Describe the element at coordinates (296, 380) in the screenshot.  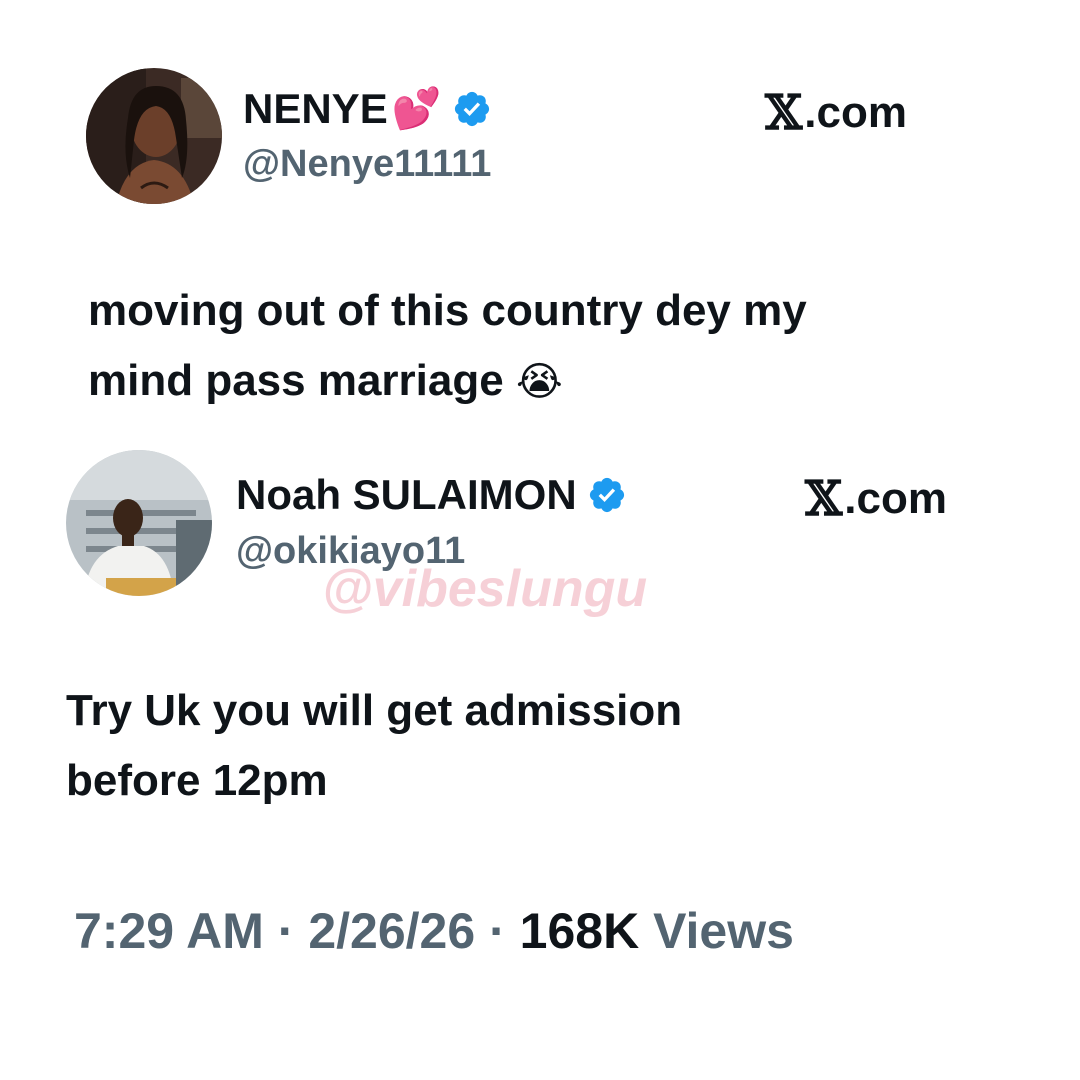
I see `tweet-text-line-2-text: mind pass marriage` at that location.